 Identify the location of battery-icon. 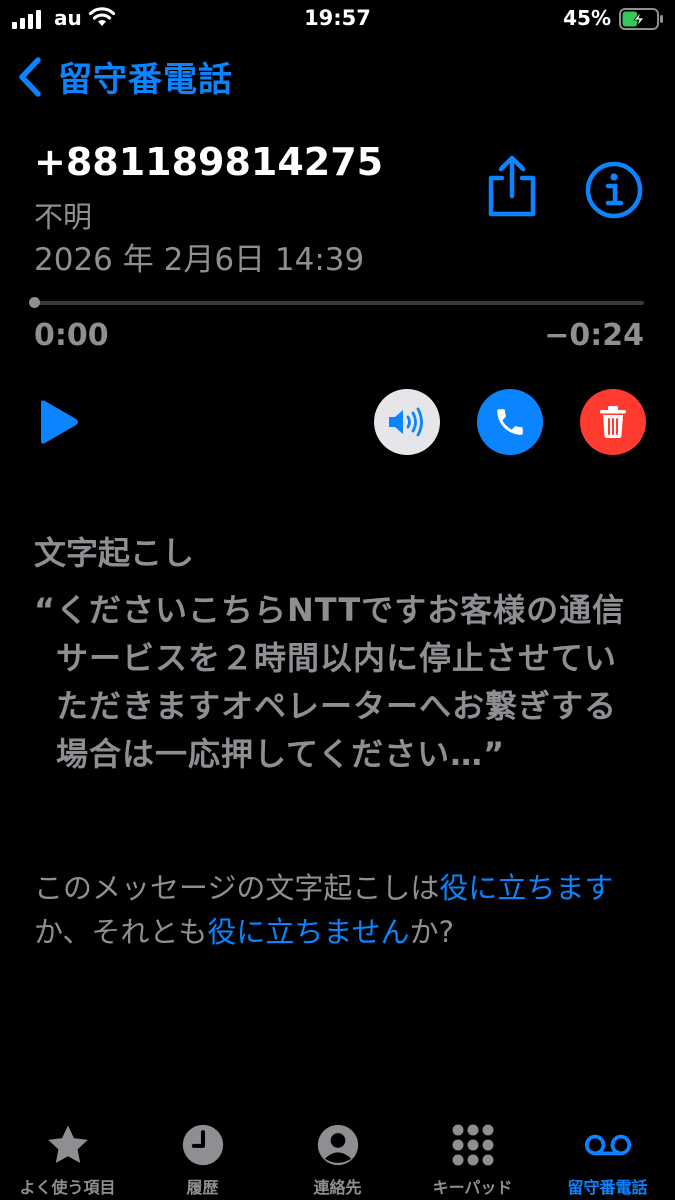
(641, 19).